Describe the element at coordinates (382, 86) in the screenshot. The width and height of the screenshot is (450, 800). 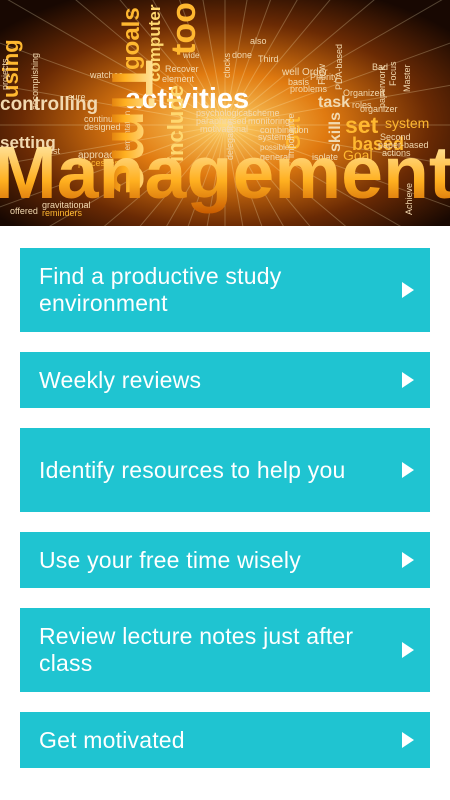
I see `word-cloud-word: paperwork` at that location.